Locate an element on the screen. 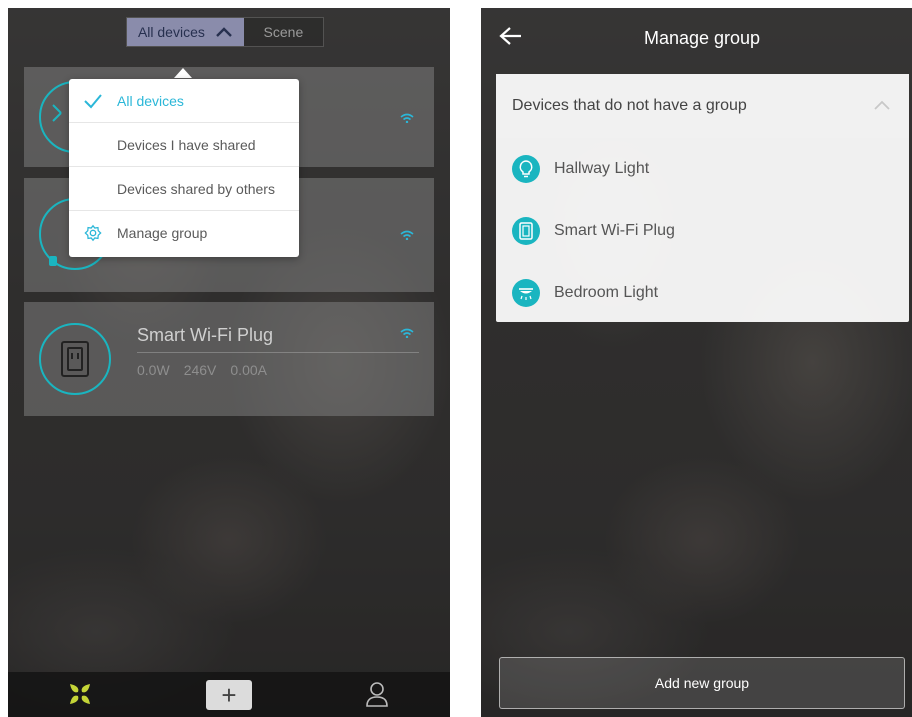 This screenshot has width=912, height=717. menu-item-label: Devices shared by others is located at coordinates (196, 188).